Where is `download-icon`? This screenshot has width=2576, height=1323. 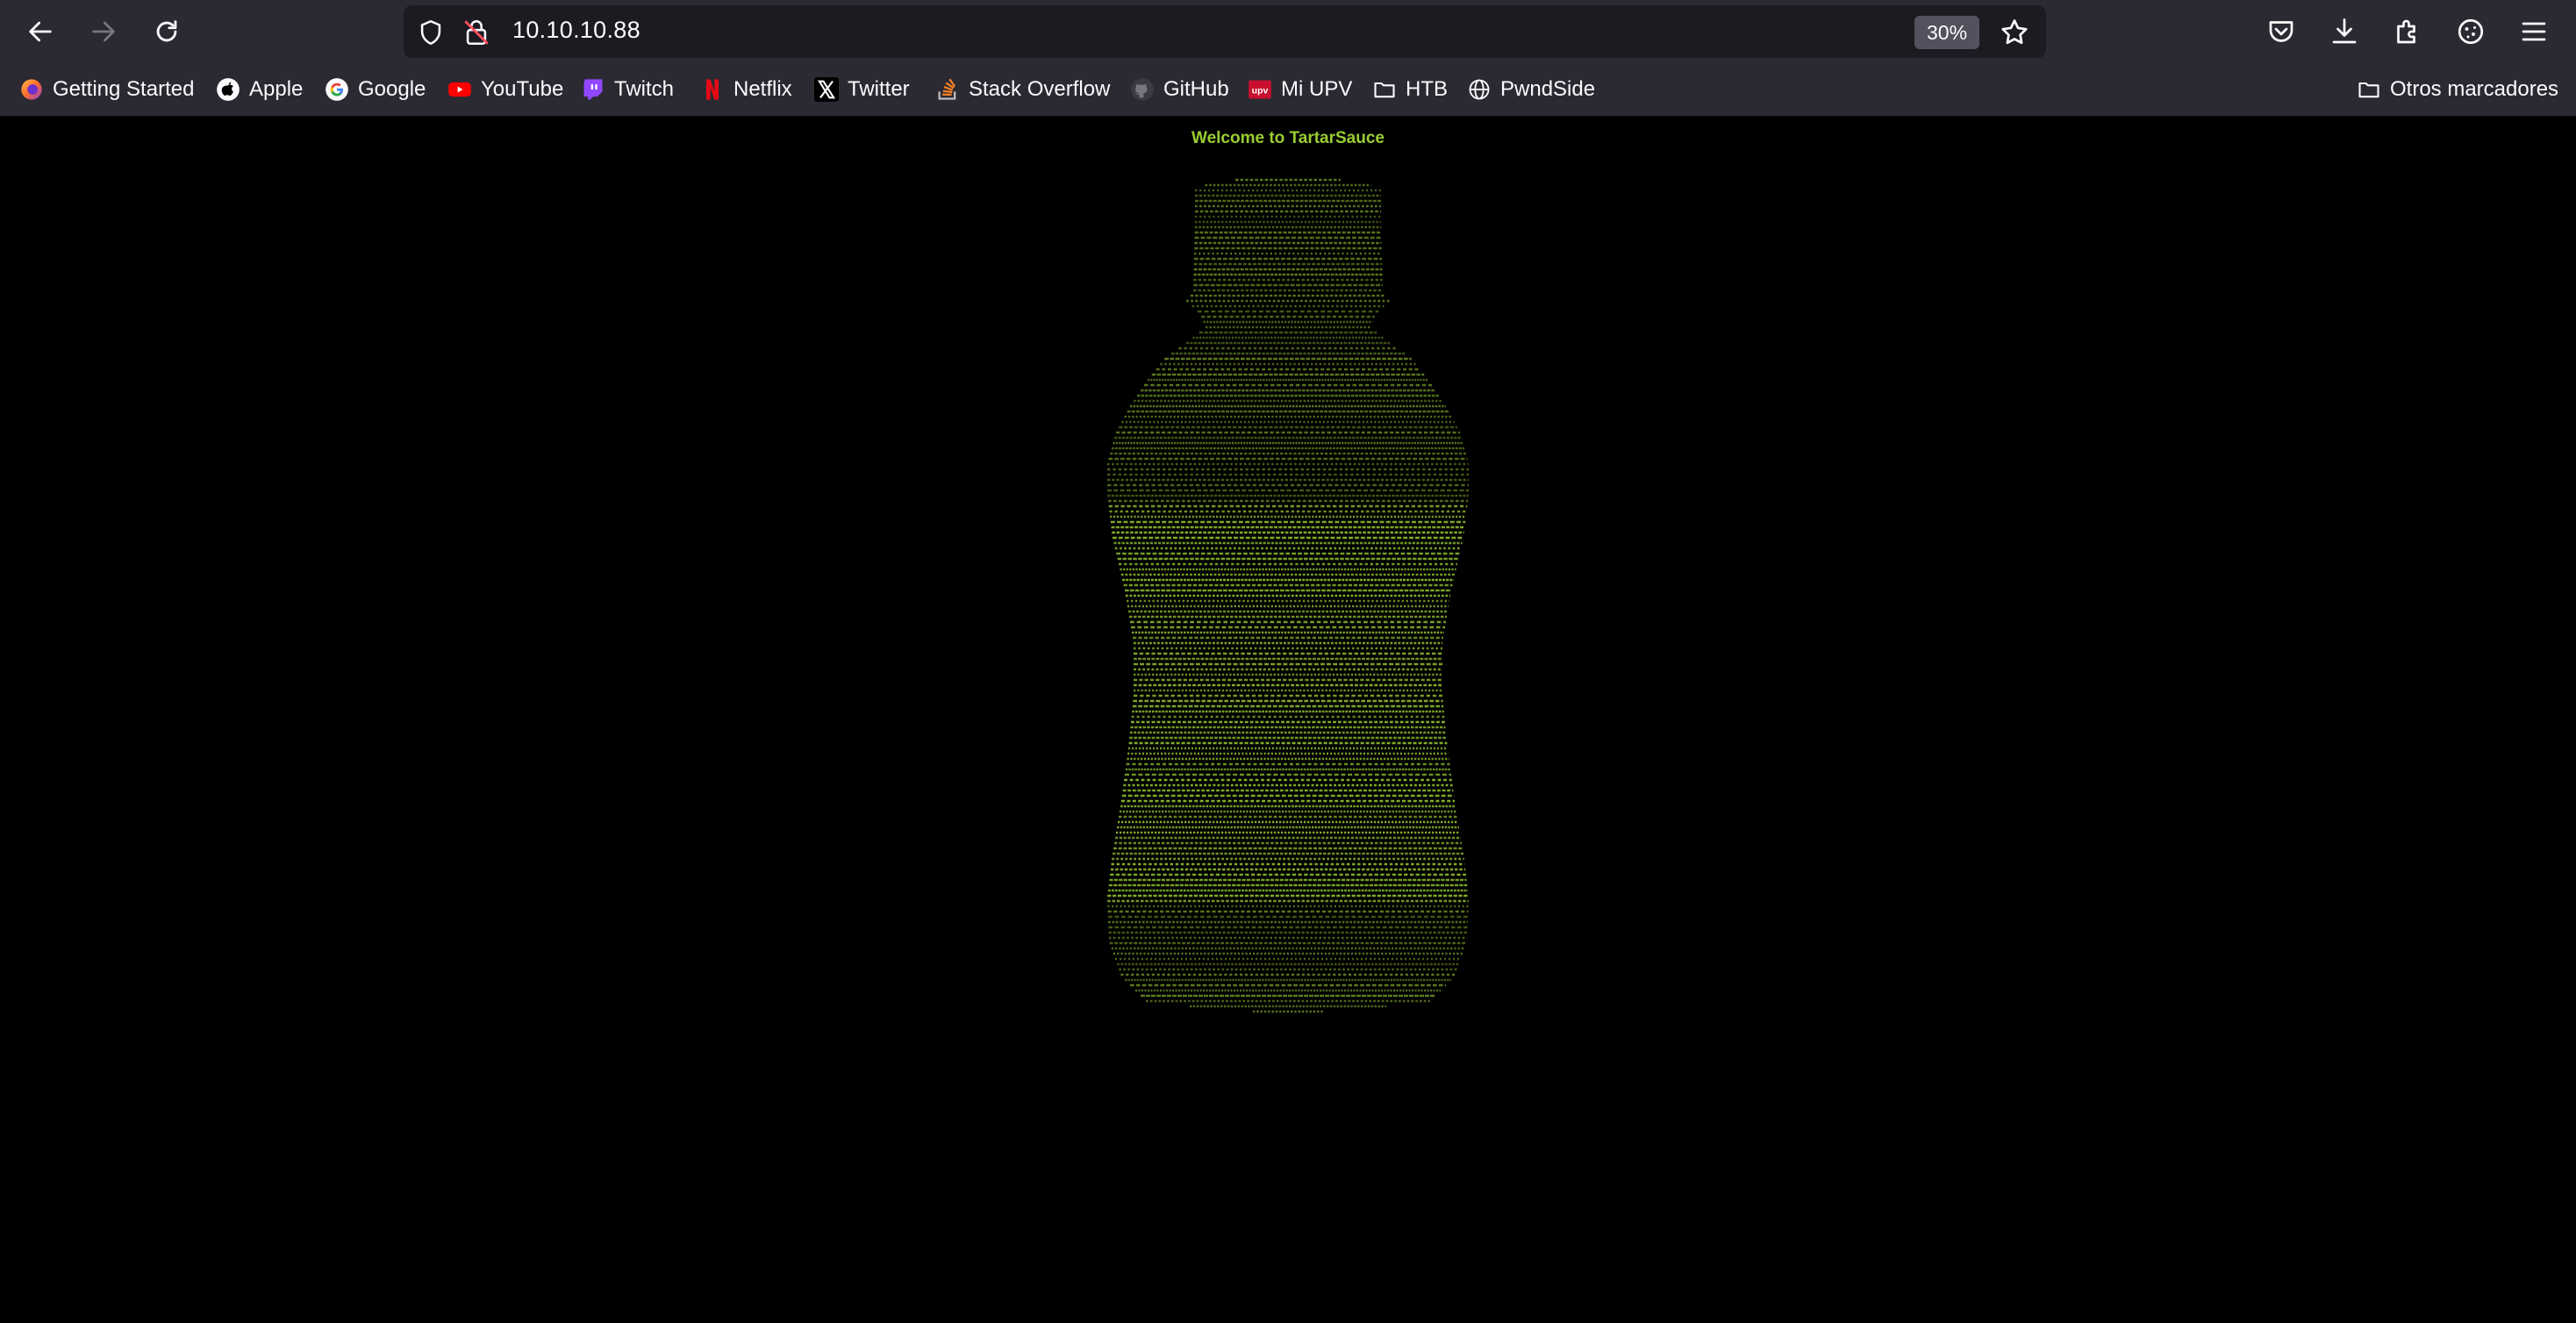
download-icon is located at coordinates (2344, 31).